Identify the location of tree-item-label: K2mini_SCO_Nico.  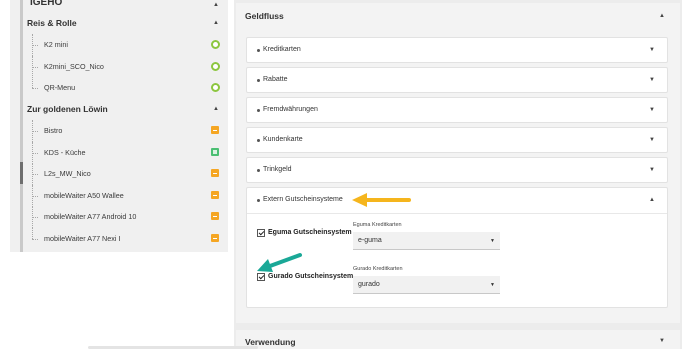
(74, 66).